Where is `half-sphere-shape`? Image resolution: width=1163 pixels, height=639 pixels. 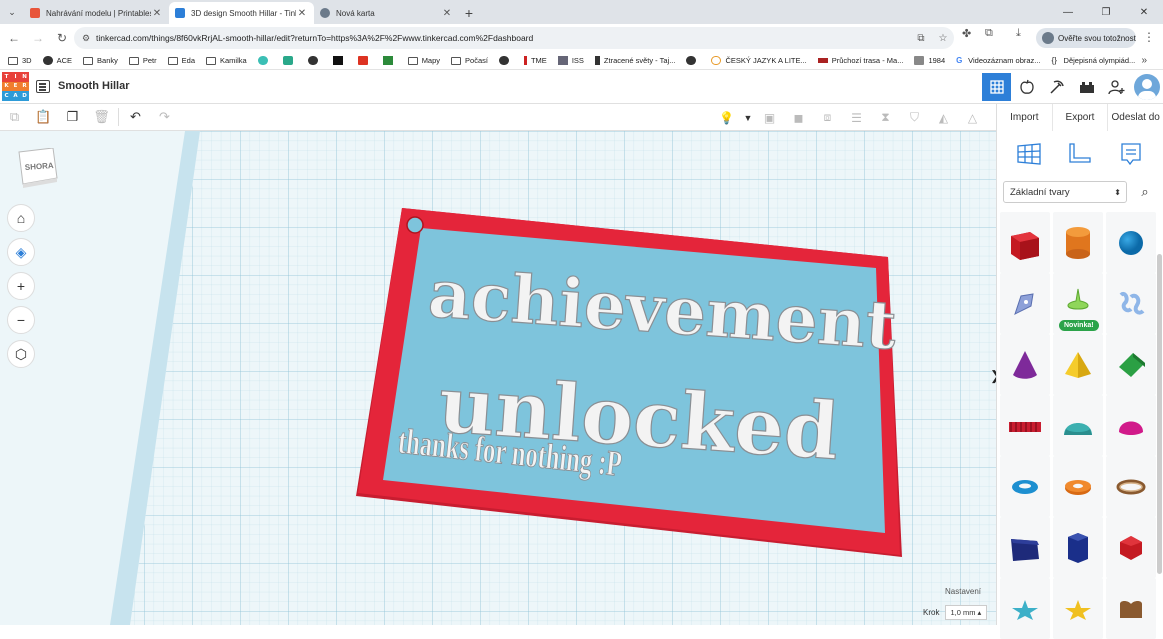 half-sphere-shape is located at coordinates (1078, 425).